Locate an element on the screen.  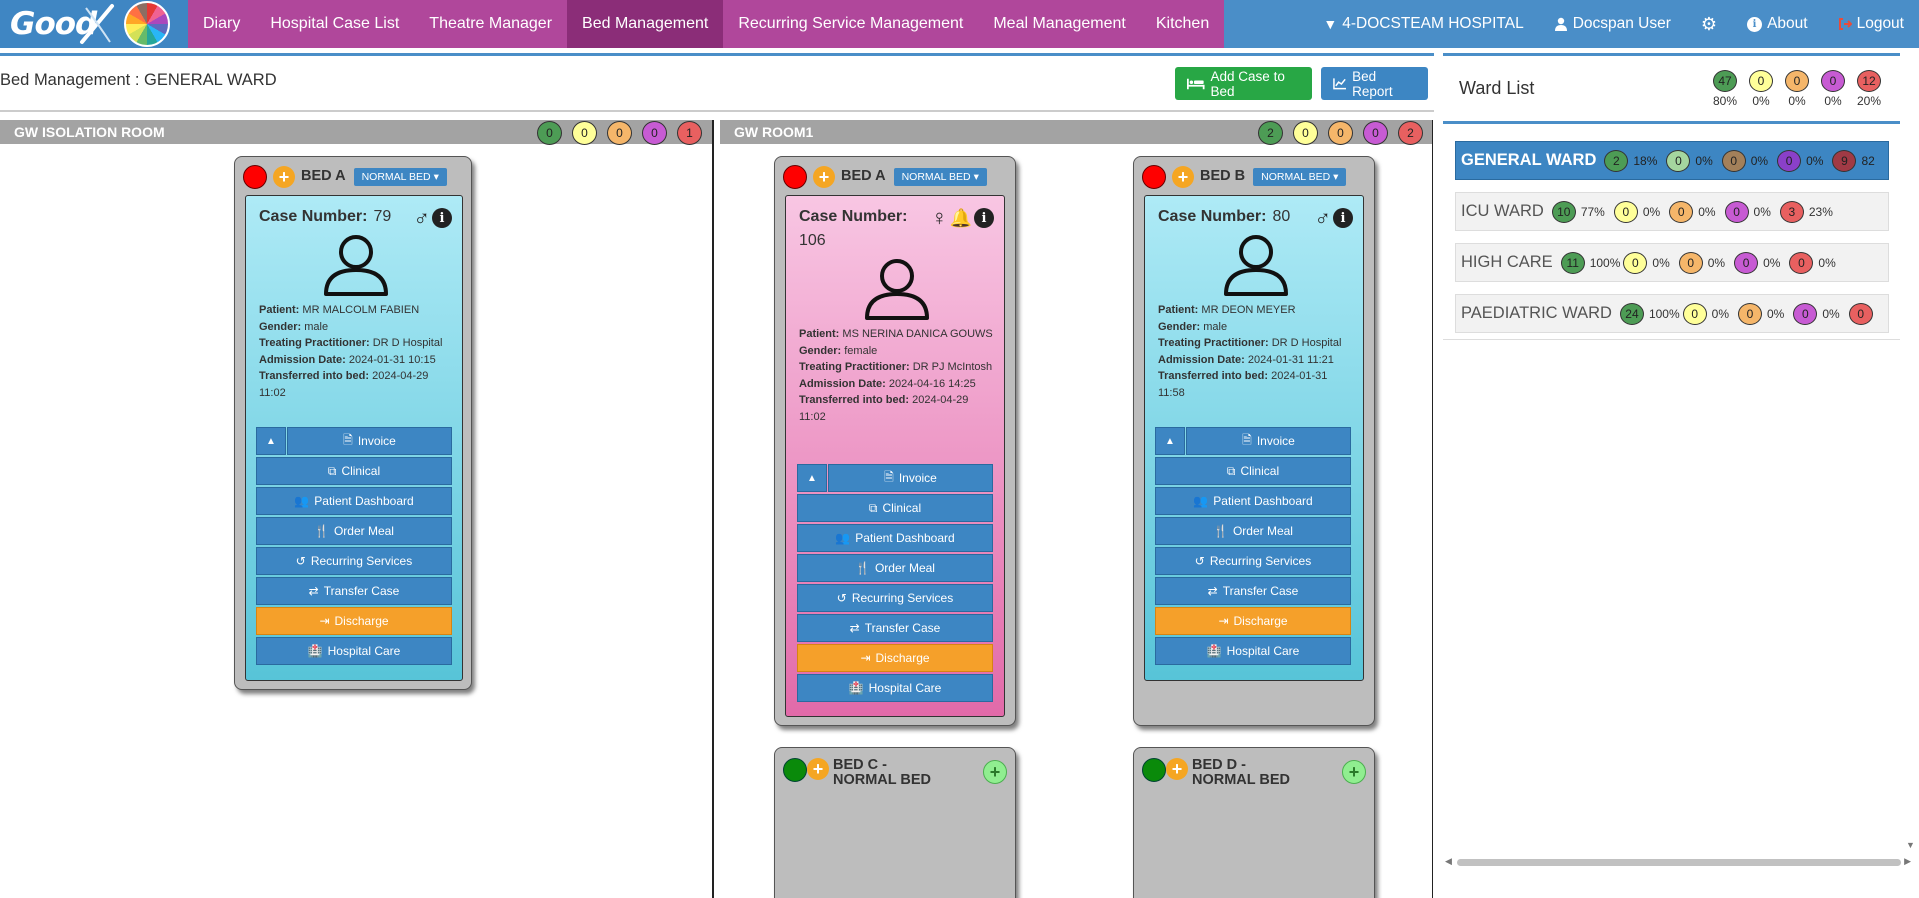
nav-bed-management: Bed Management is located at coordinates (645, 24).